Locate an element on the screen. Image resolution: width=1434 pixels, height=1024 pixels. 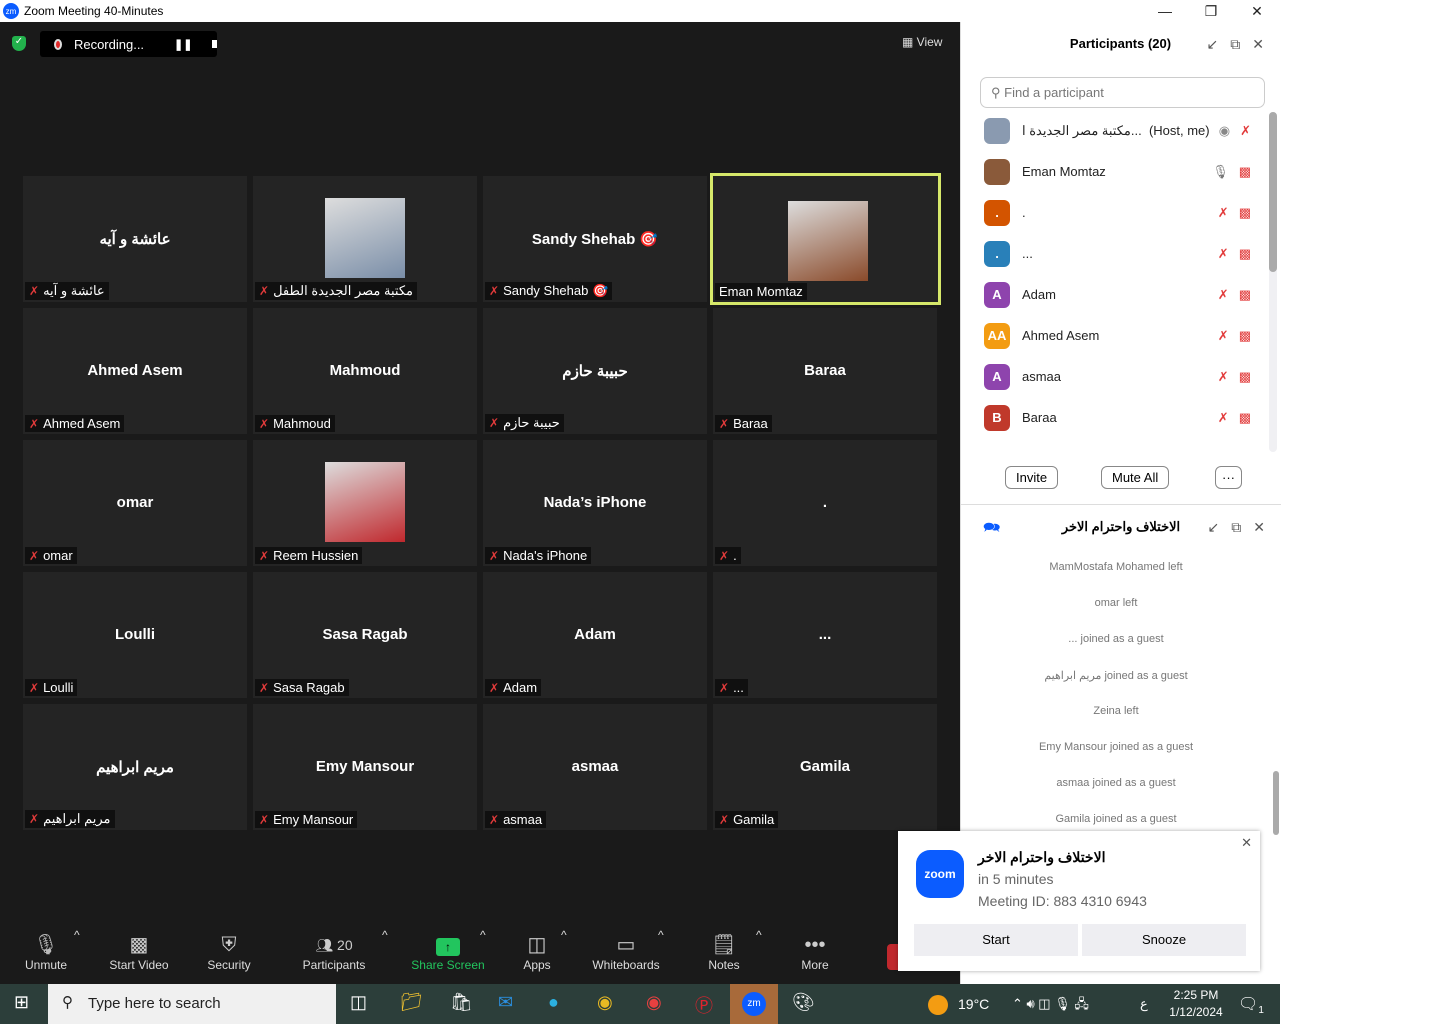
collapse-icon: ↙ is located at coordinates (1213, 44).